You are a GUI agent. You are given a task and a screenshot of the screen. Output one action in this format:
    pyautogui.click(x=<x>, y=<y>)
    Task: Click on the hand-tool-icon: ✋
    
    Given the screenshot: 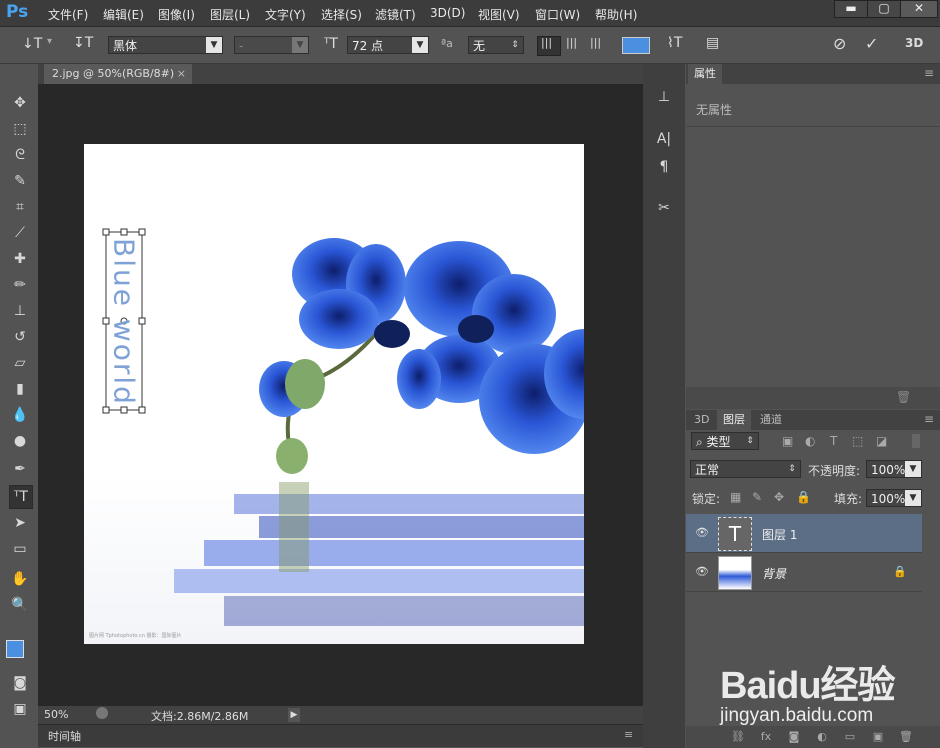 What is the action you would take?
    pyautogui.click(x=20, y=579)
    